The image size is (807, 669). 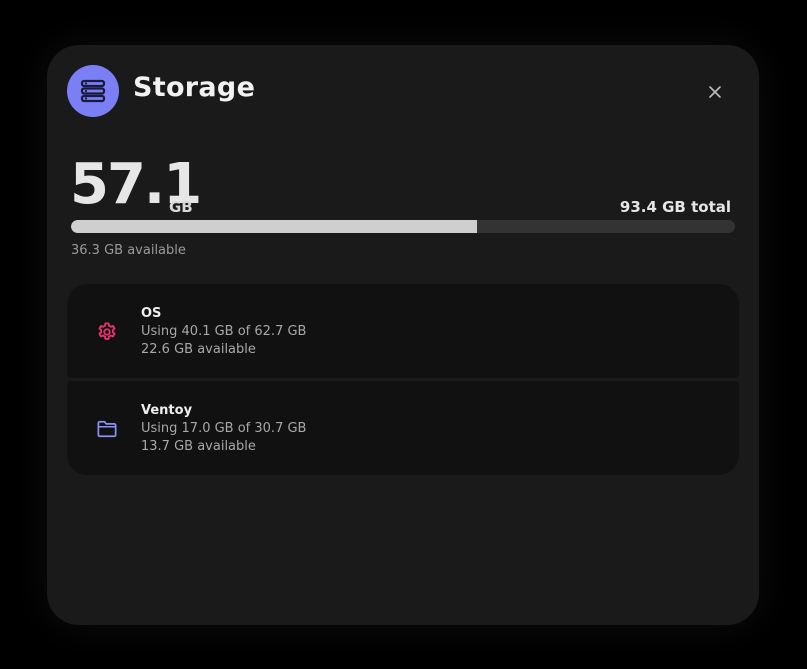 What do you see at coordinates (198, 446) in the screenshot?
I see `drive-available: 13.7 GB available` at bounding box center [198, 446].